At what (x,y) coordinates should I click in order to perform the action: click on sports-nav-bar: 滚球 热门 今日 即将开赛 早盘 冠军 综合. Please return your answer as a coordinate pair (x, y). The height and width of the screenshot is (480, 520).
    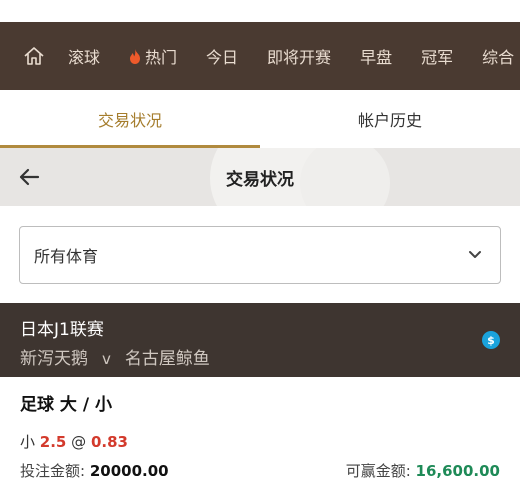
    Looking at the image, I should click on (260, 56).